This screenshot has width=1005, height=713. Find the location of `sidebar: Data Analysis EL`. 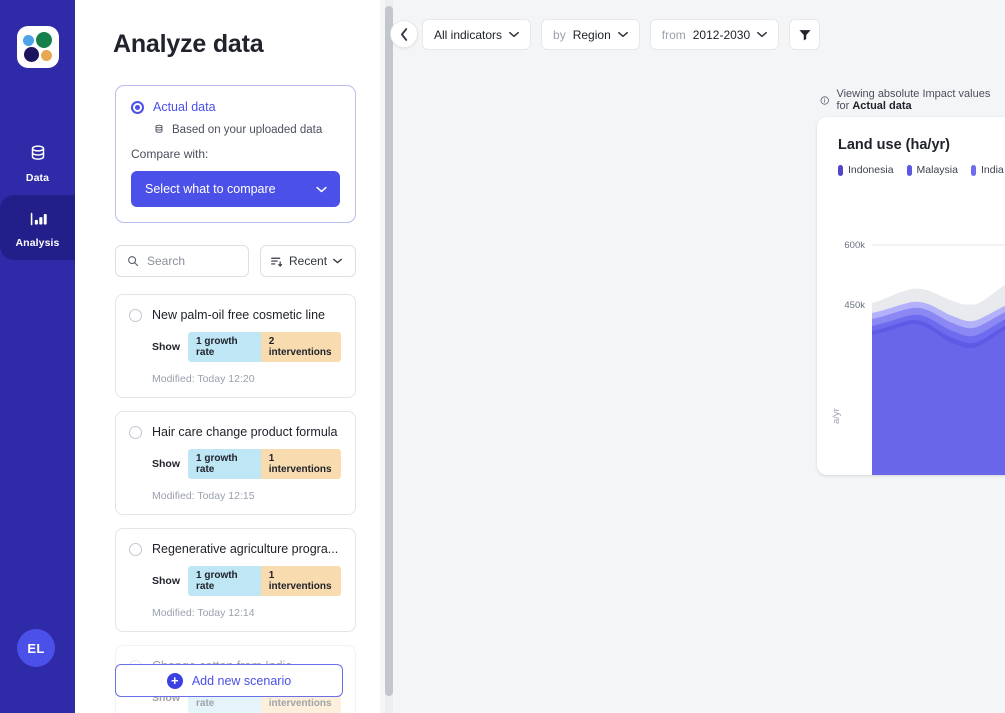

sidebar: Data Analysis EL is located at coordinates (37, 356).